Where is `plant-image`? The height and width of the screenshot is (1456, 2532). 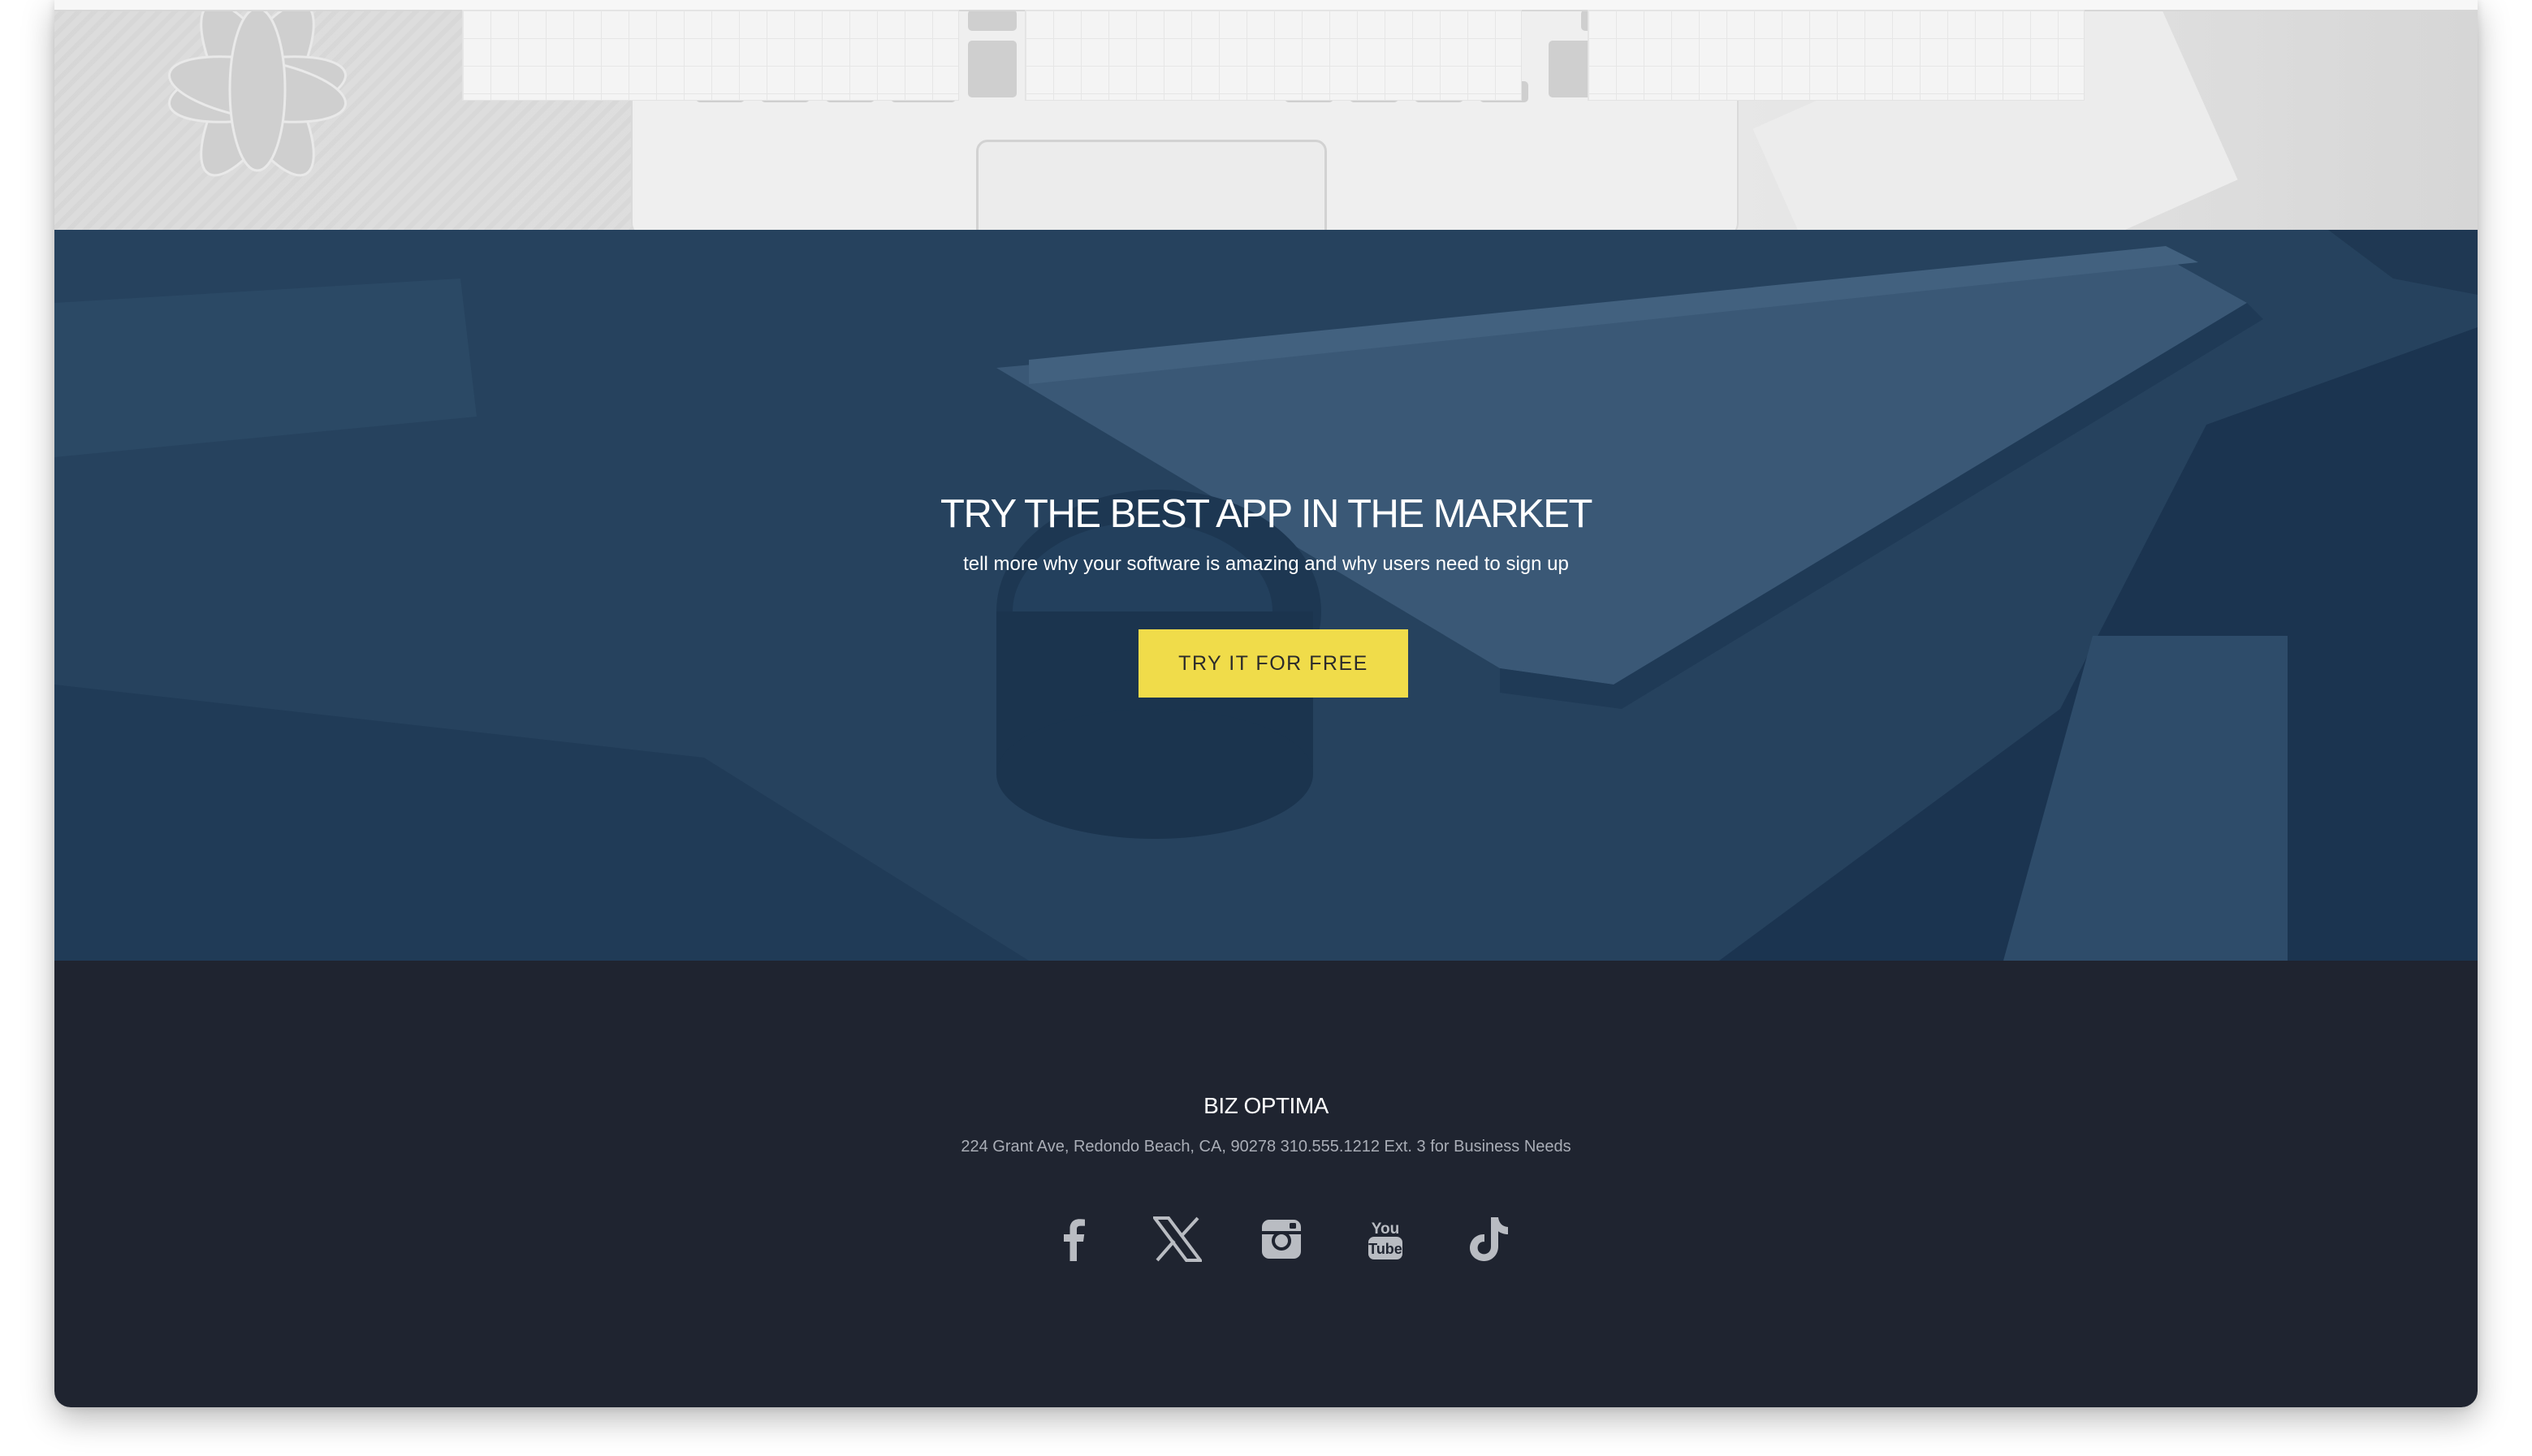 plant-image is located at coordinates (258, 89).